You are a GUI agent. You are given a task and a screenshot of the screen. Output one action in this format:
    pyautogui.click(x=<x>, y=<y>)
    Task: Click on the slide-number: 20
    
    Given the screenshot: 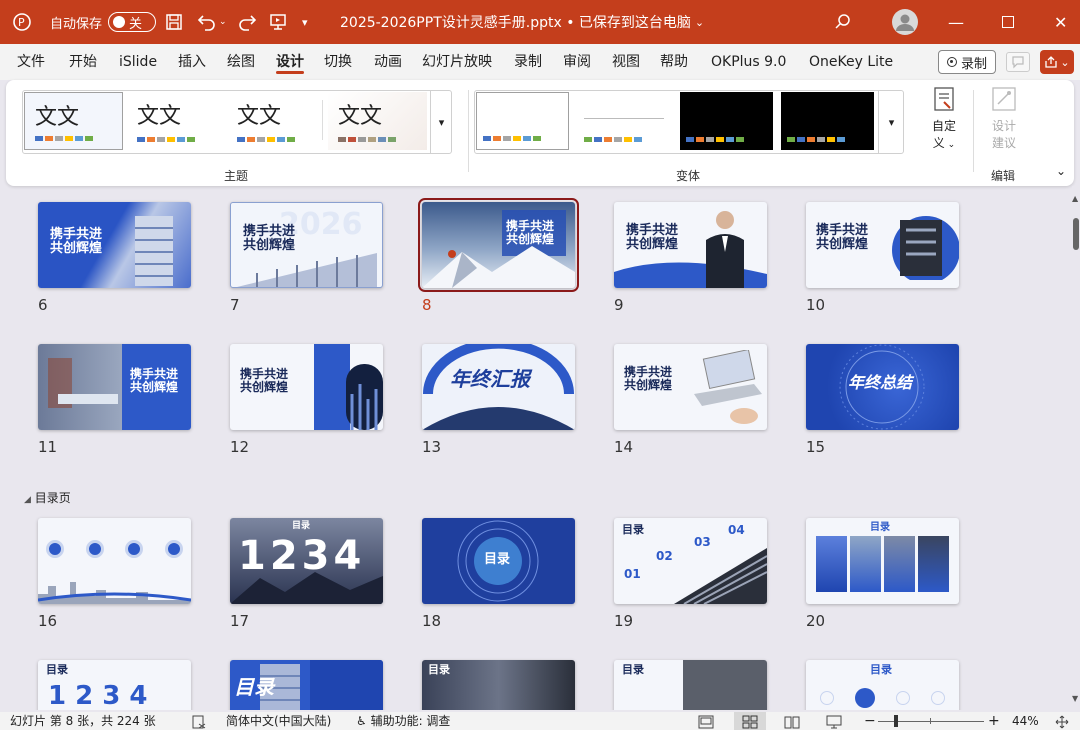 What is the action you would take?
    pyautogui.click(x=816, y=621)
    